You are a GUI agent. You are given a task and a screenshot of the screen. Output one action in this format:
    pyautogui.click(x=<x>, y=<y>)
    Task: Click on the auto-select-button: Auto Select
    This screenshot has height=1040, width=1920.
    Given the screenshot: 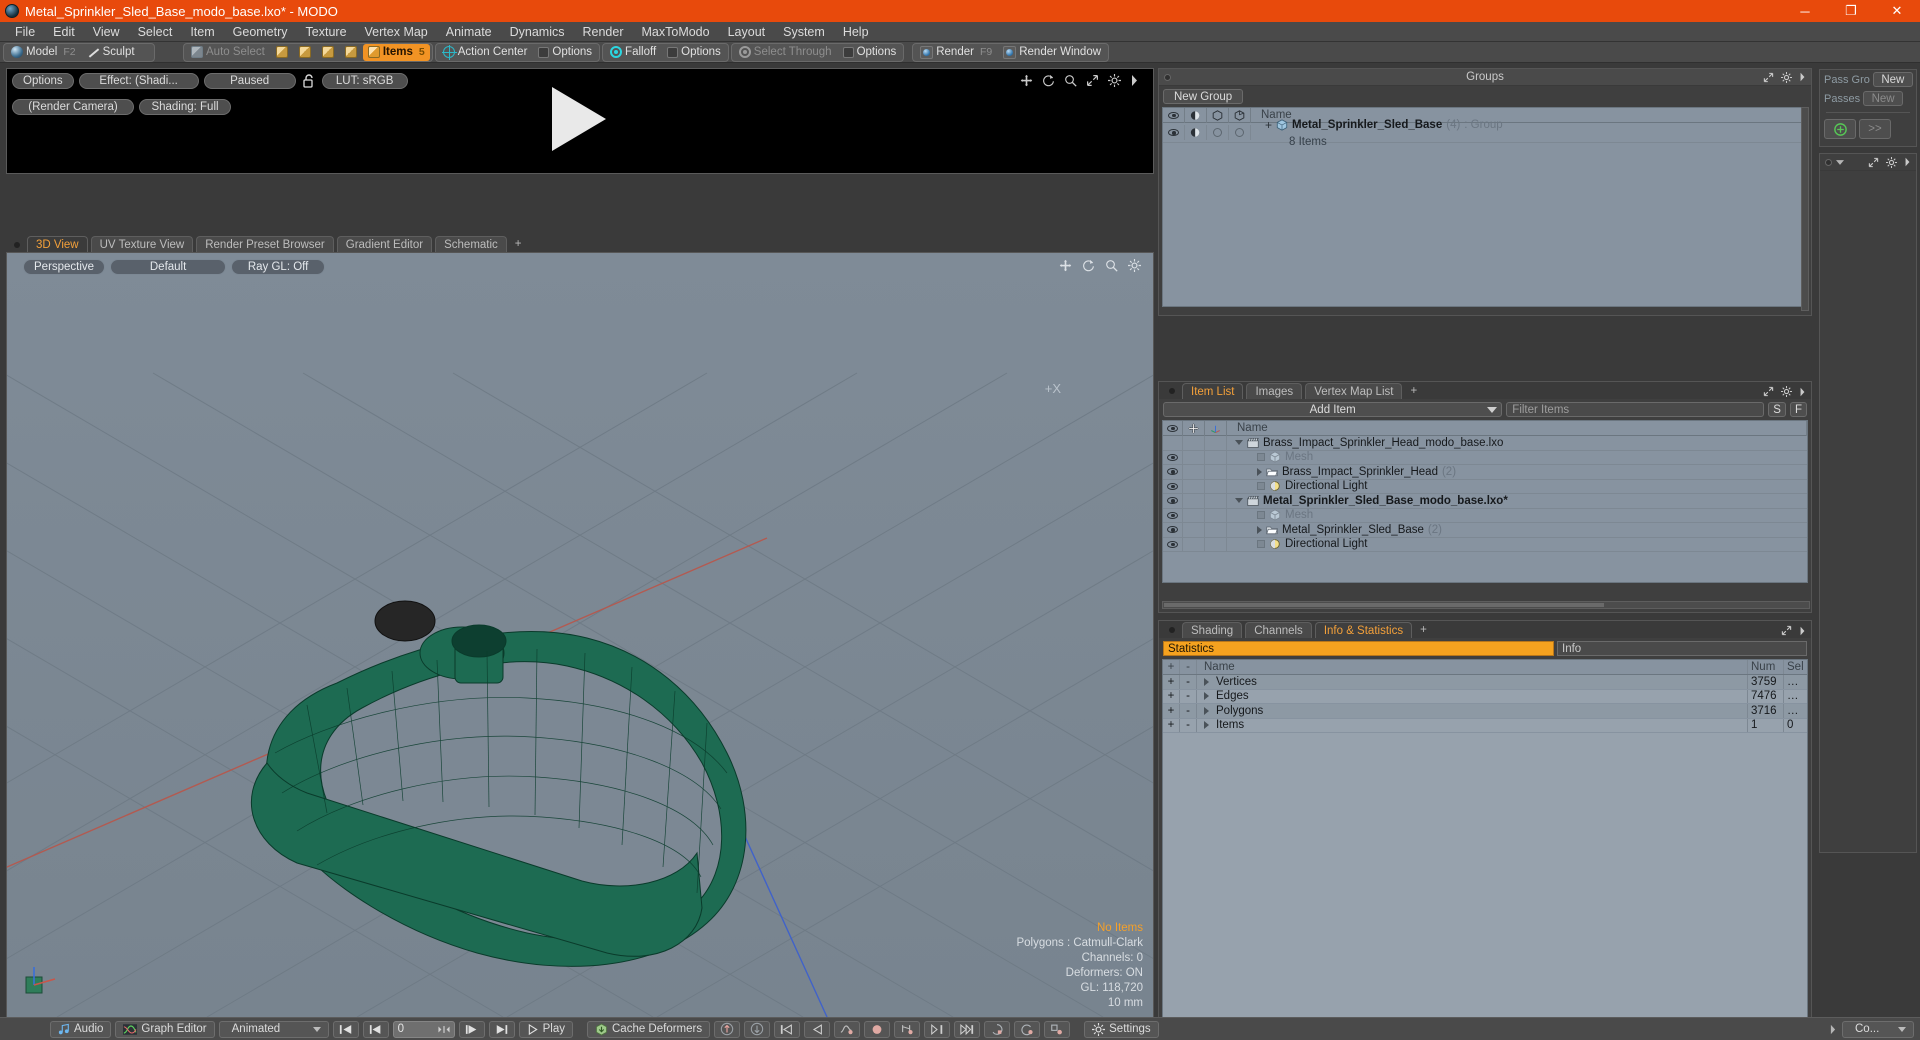 What is the action you would take?
    pyautogui.click(x=228, y=52)
    